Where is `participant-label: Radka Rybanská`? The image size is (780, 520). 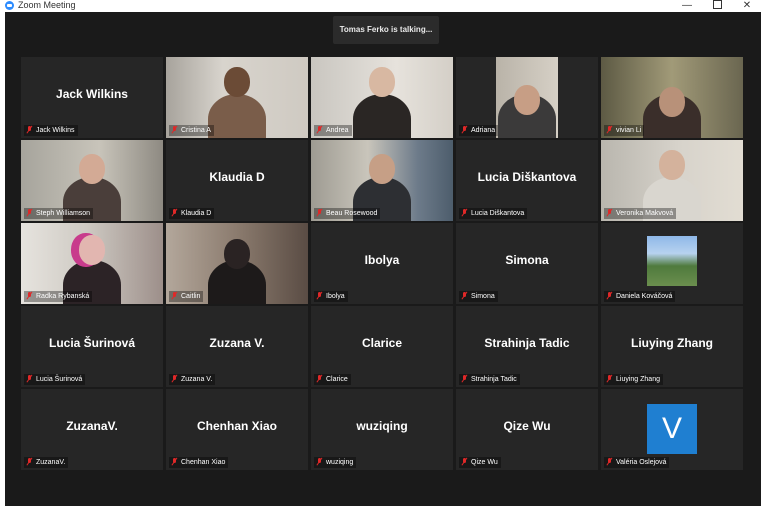 participant-label: Radka Rybanská is located at coordinates (58, 296).